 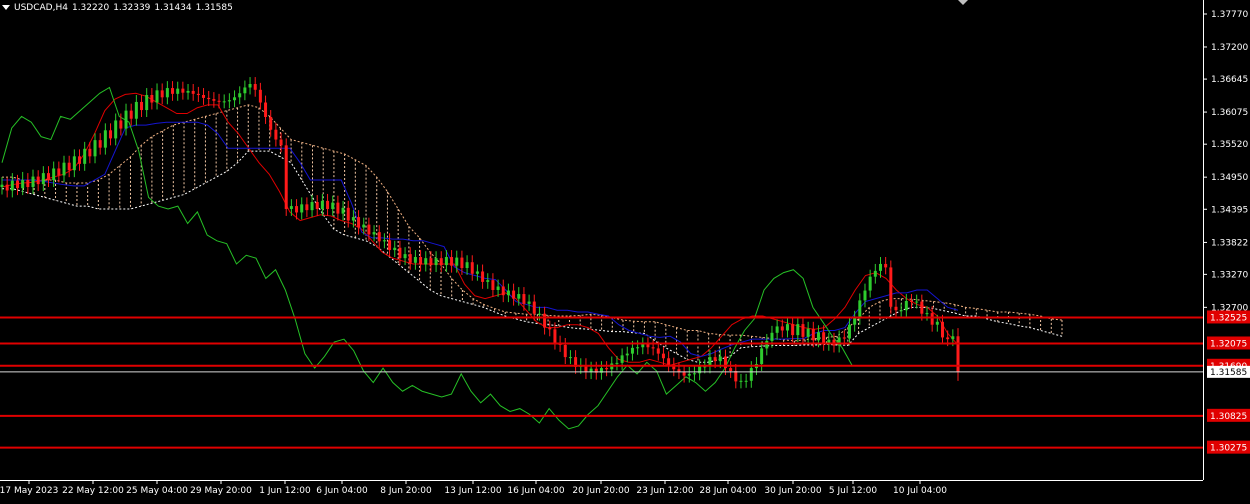 What do you see at coordinates (1229, 210) in the screenshot?
I see `price-tick-label: 1.34395` at bounding box center [1229, 210].